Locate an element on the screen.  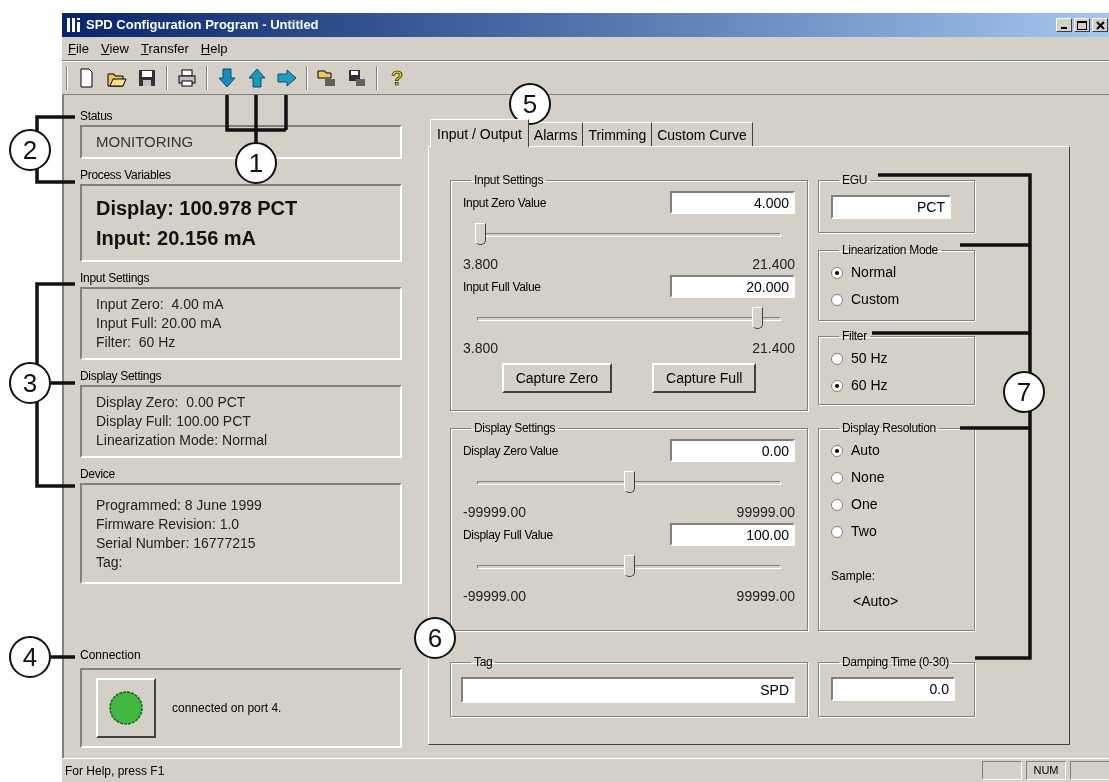
radio-option: Two is located at coordinates (896, 531).